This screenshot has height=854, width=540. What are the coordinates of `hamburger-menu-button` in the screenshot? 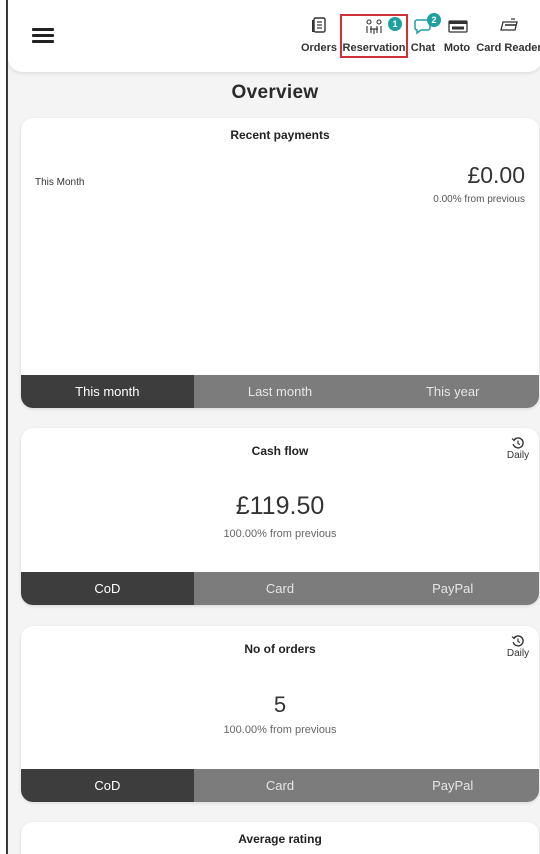 It's located at (43, 37).